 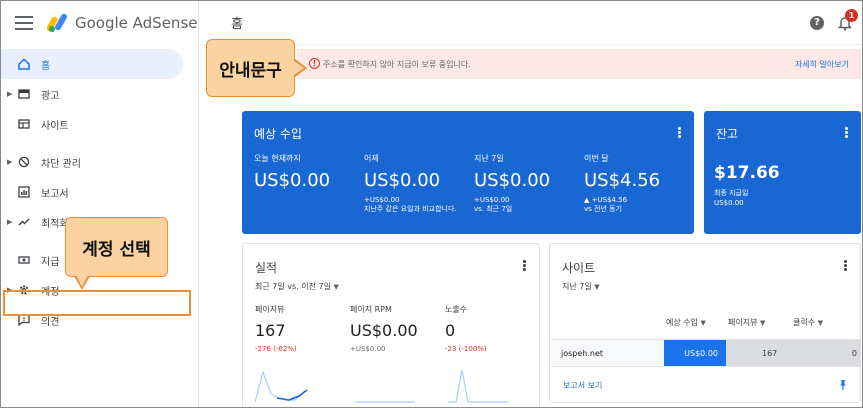 I want to click on metric-label: 이번 달, so click(x=596, y=158).